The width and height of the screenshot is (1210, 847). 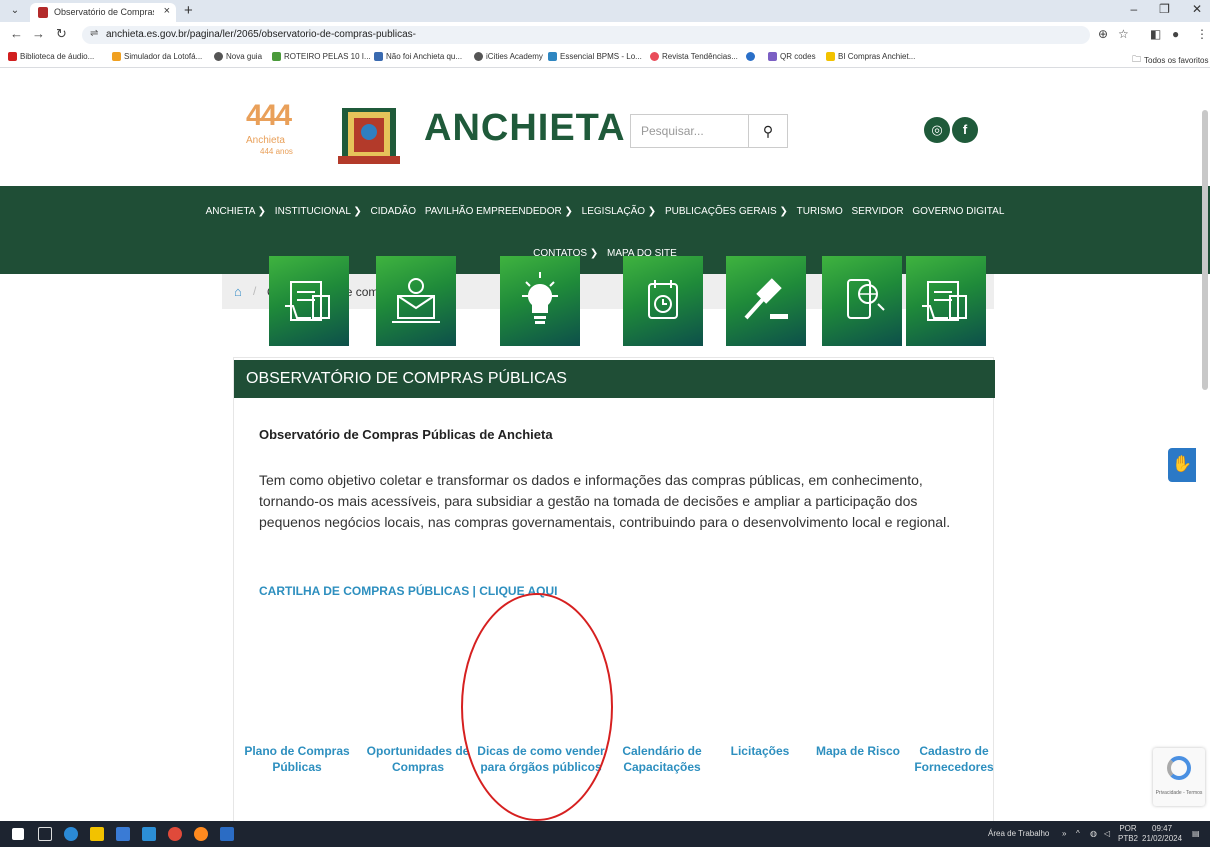 I want to click on nav-item-anchieta: ANCHIETA ❯, so click(x=236, y=211).